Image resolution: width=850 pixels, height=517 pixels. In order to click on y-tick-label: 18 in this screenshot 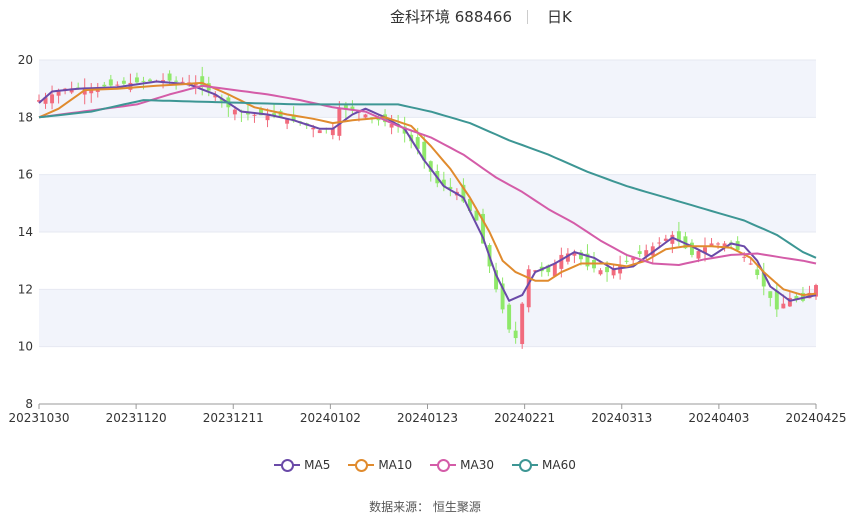, I will do `click(25, 117)`.